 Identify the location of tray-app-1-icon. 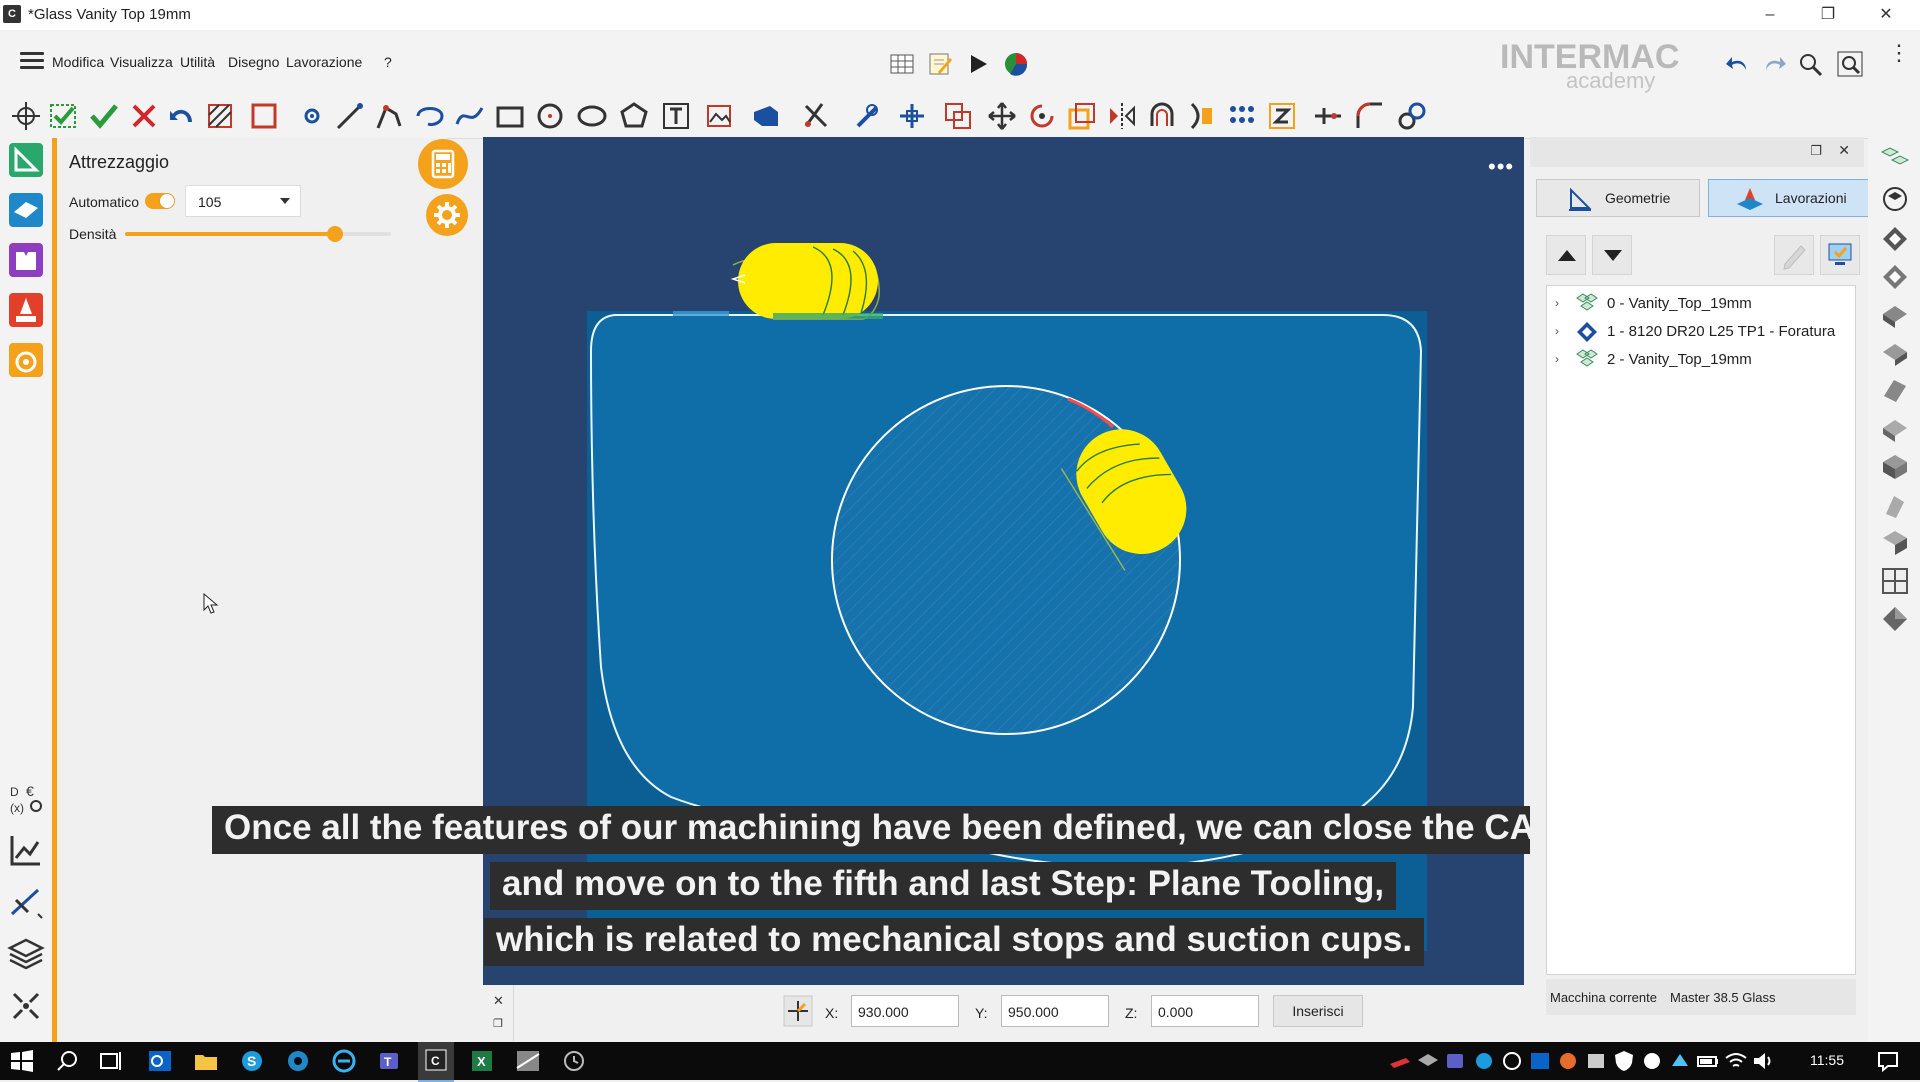
(1400, 1061).